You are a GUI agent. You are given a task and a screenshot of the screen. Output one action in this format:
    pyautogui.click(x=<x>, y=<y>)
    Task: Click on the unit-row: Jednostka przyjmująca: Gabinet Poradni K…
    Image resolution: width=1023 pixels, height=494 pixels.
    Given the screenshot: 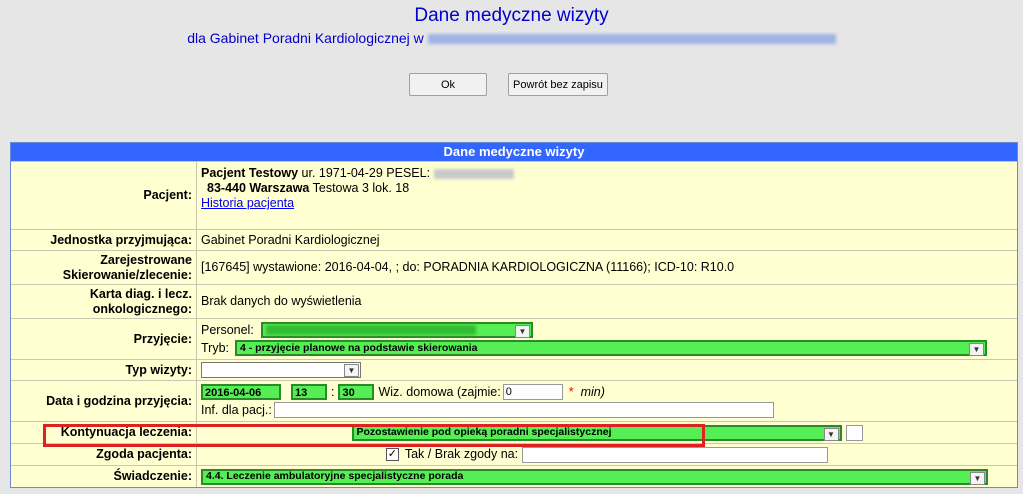 What is the action you would take?
    pyautogui.click(x=514, y=239)
    